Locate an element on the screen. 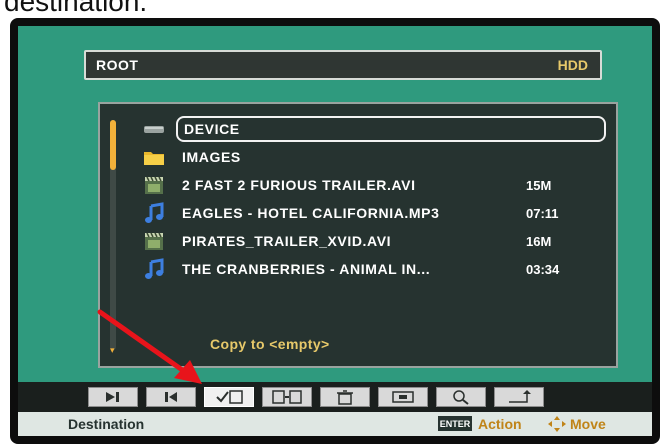 This screenshot has width=668, height=446. play-next-button is located at coordinates (113, 397).